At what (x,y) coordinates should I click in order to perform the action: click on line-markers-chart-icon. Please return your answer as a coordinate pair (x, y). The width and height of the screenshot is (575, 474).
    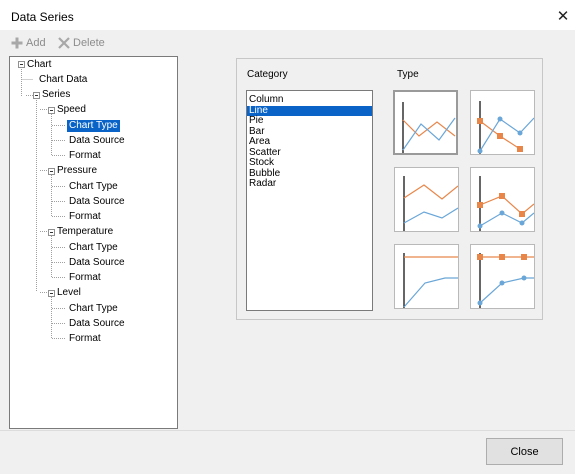
    Looking at the image, I should click on (506, 127).